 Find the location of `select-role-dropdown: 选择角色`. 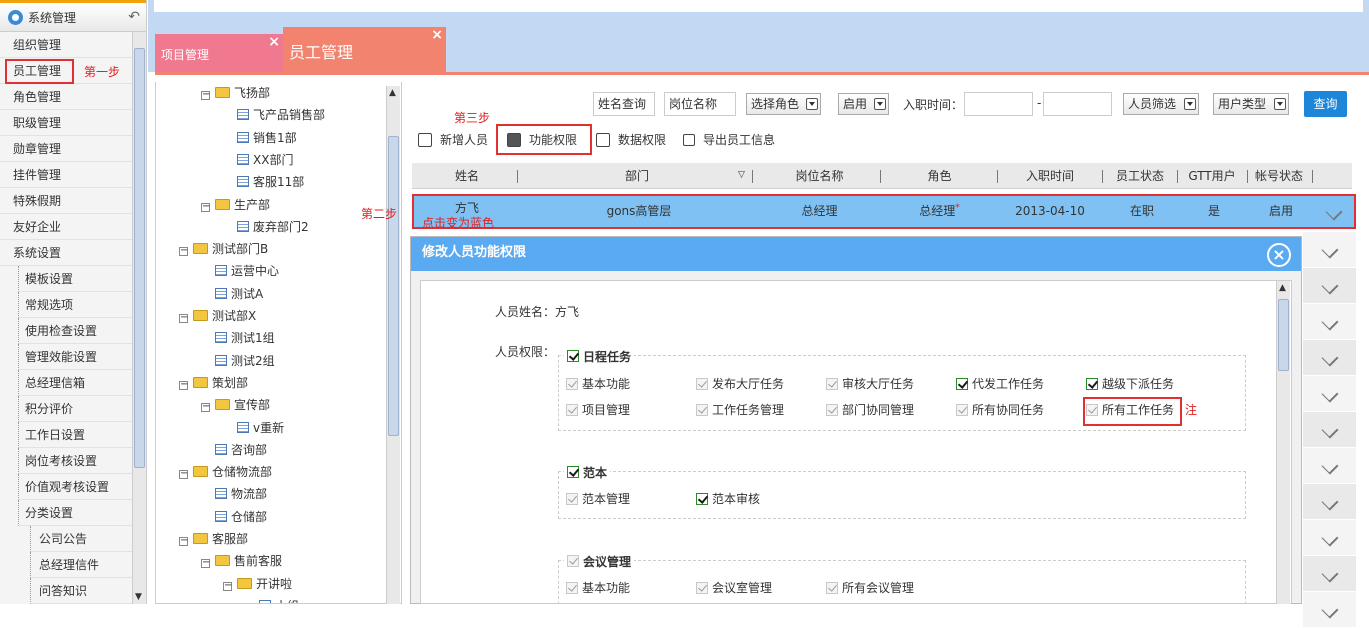

select-role-dropdown: 选择角色 is located at coordinates (783, 104).